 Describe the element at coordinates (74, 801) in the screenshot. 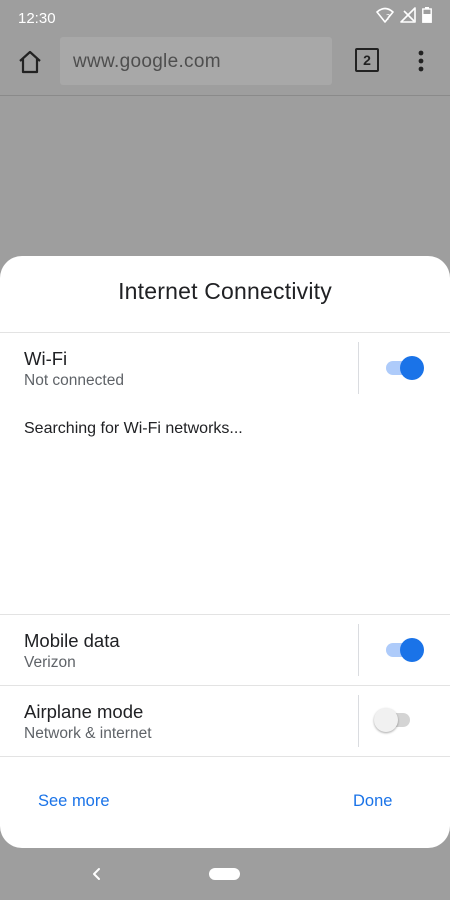

I see `see-more-button: See more` at that location.